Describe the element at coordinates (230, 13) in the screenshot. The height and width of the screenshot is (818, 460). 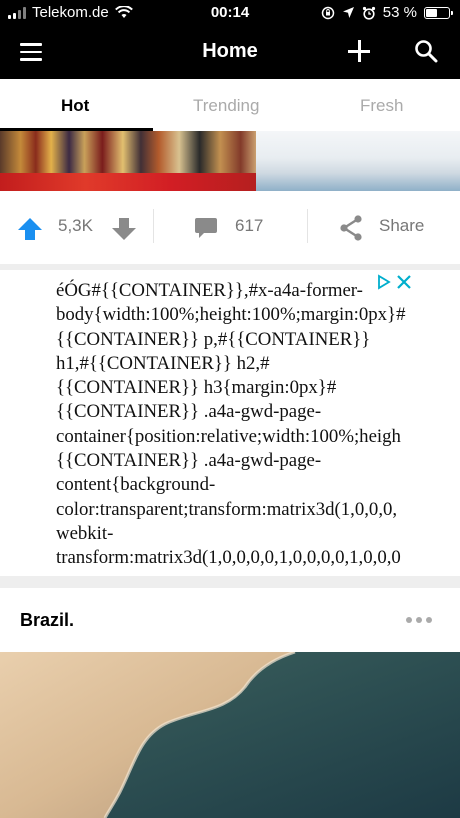
I see `status-bar: Telekom.de 00:14 53 %` at that location.